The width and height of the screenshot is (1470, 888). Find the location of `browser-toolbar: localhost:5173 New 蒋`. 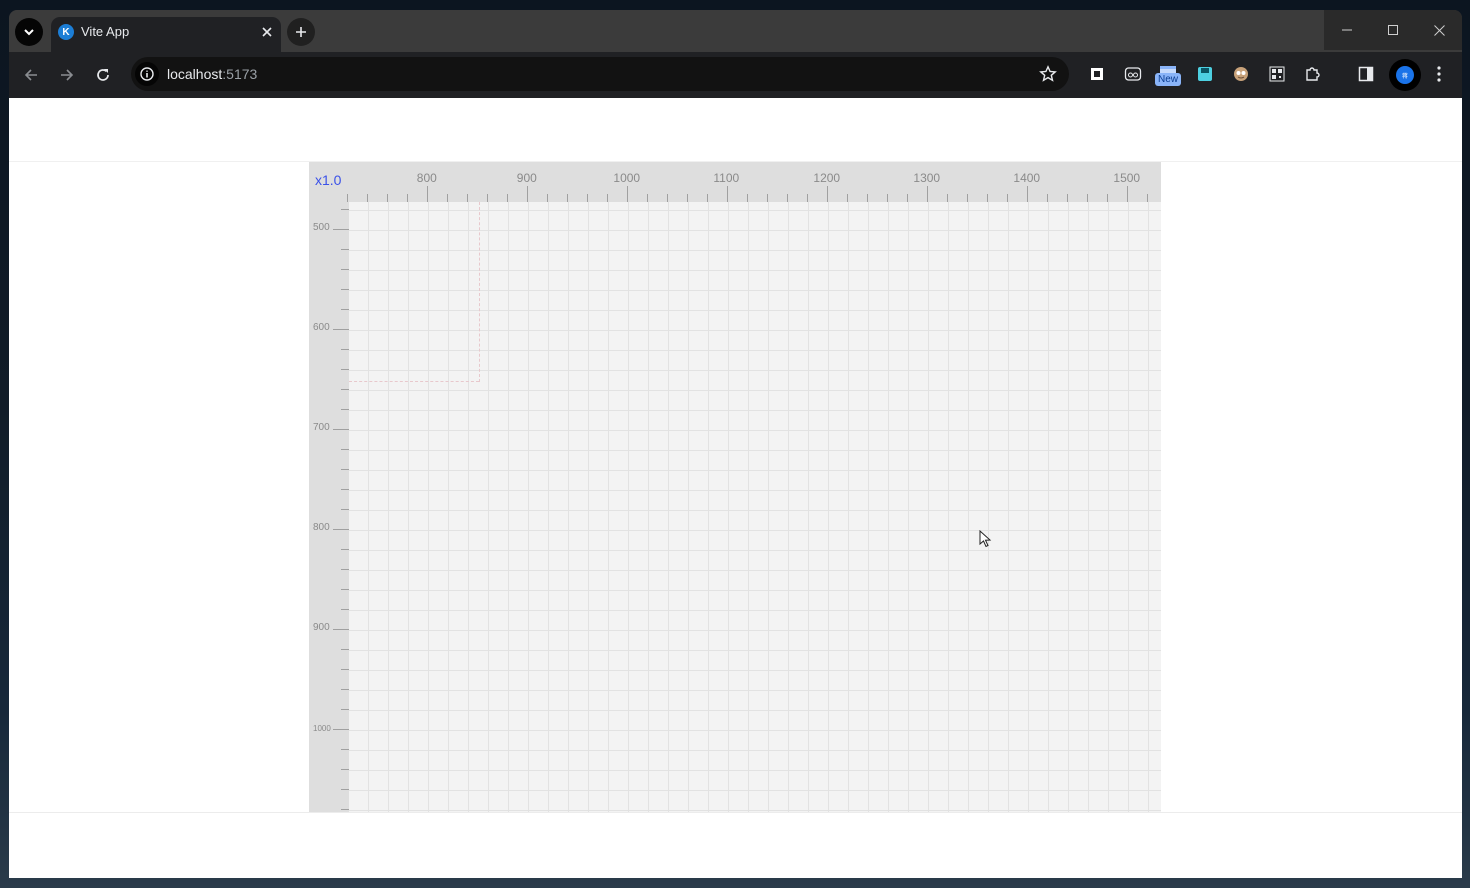

browser-toolbar: localhost:5173 New 蒋 is located at coordinates (735, 75).